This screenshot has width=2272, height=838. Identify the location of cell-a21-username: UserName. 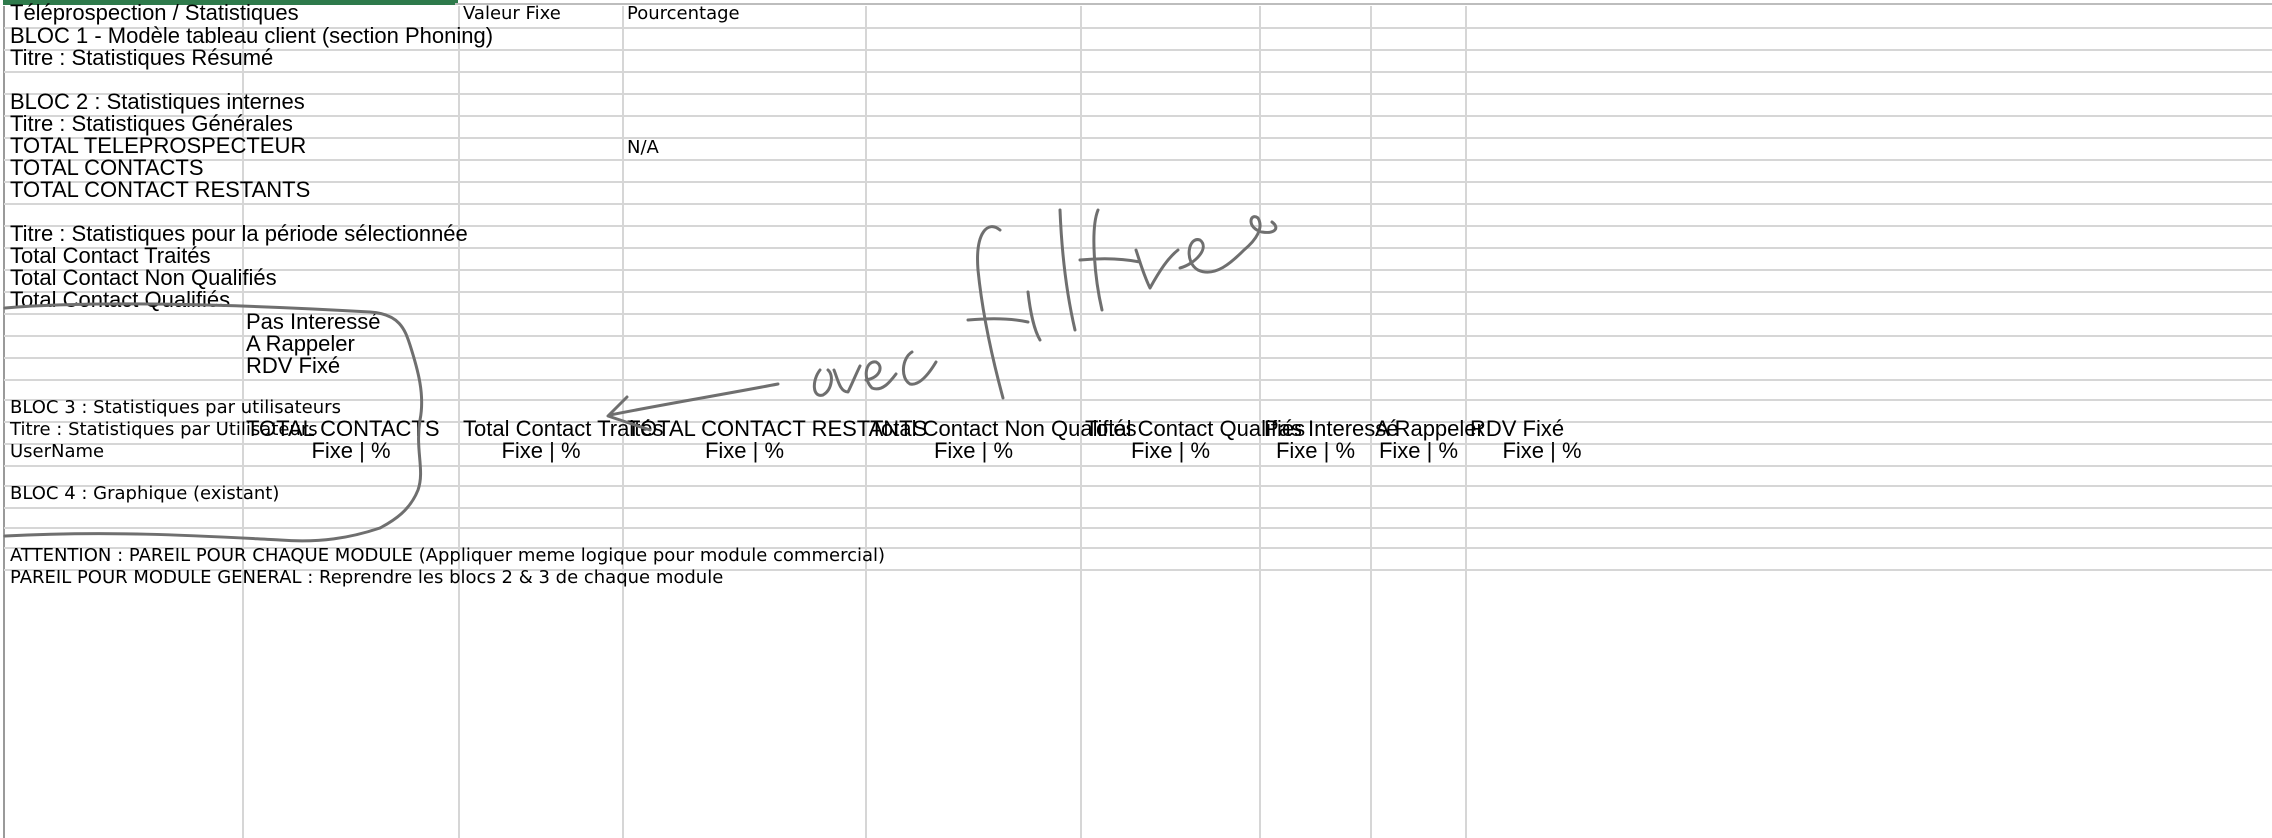
(57, 451).